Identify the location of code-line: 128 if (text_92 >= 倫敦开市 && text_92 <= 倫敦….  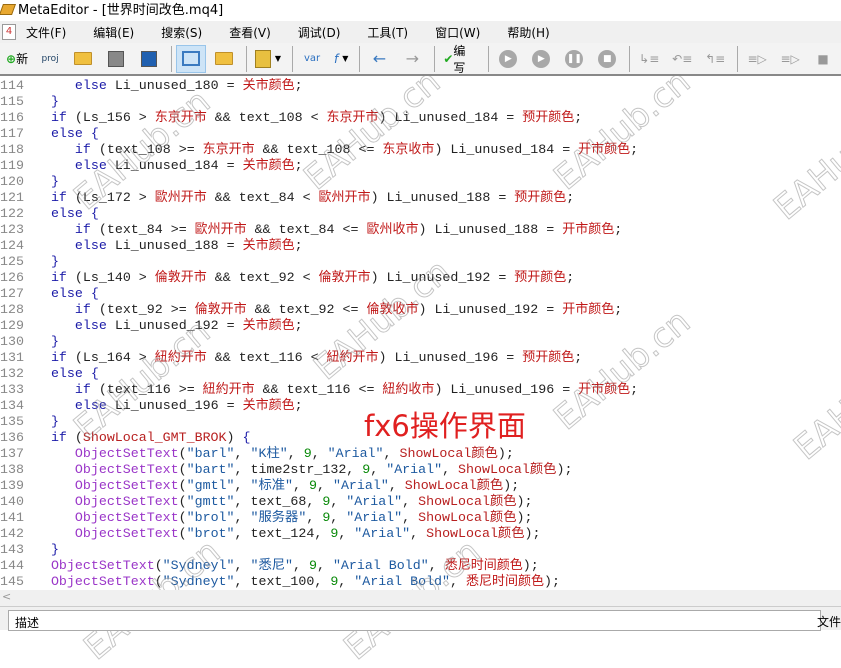
(420, 310).